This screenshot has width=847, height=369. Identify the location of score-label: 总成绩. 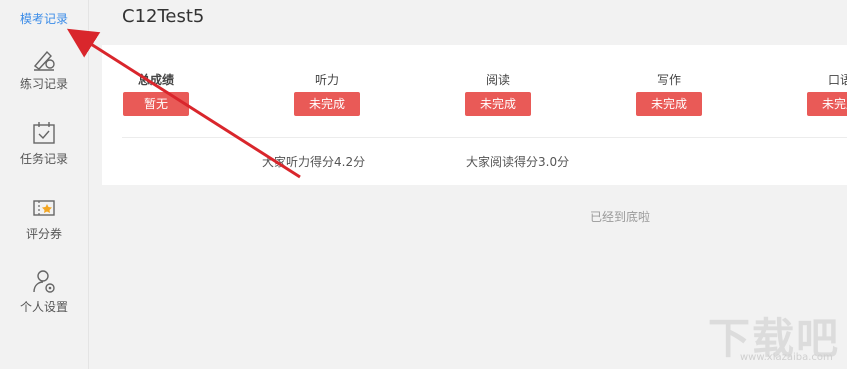
(155, 80).